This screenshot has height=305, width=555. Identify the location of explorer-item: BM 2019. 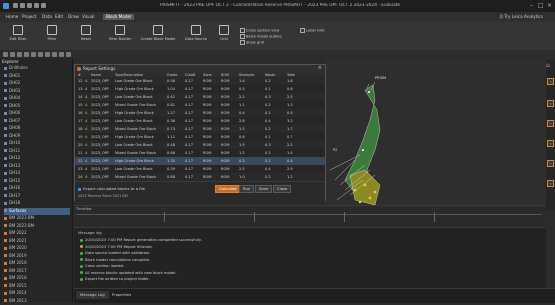
(15, 256).